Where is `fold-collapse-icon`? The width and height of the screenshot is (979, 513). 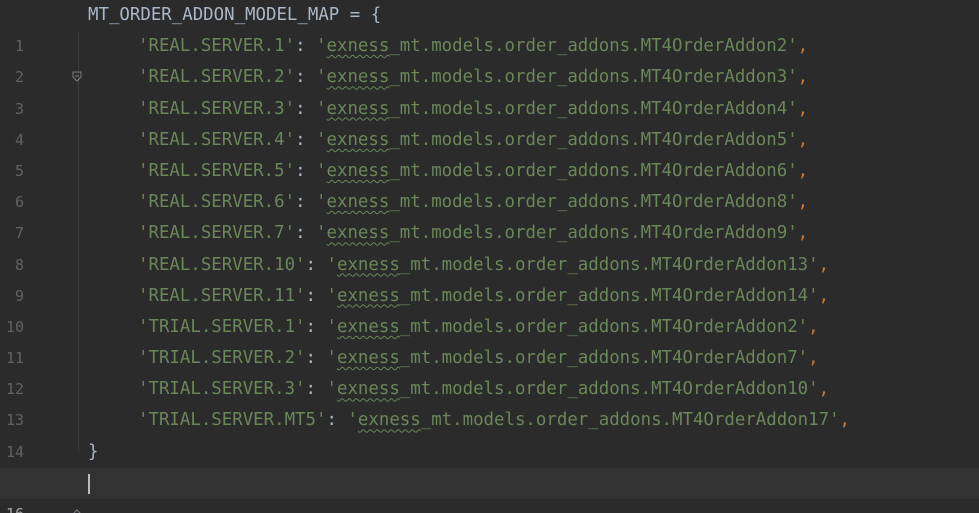
fold-collapse-icon is located at coordinates (77, 46).